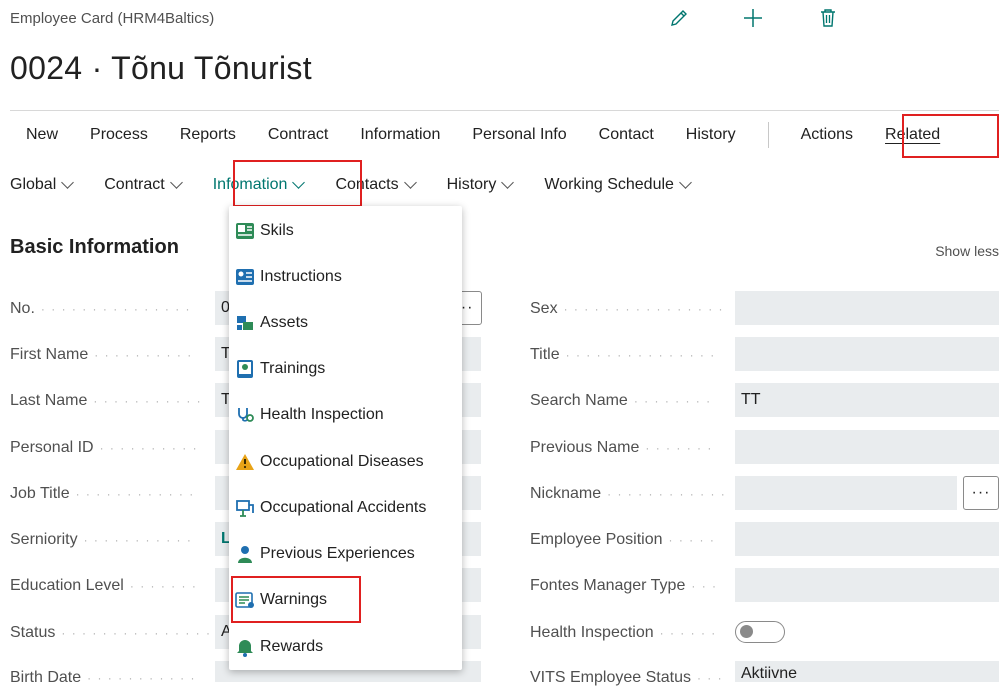 The height and width of the screenshot is (687, 999). What do you see at coordinates (867, 539) in the screenshot?
I see `employee-position-field` at bounding box center [867, 539].